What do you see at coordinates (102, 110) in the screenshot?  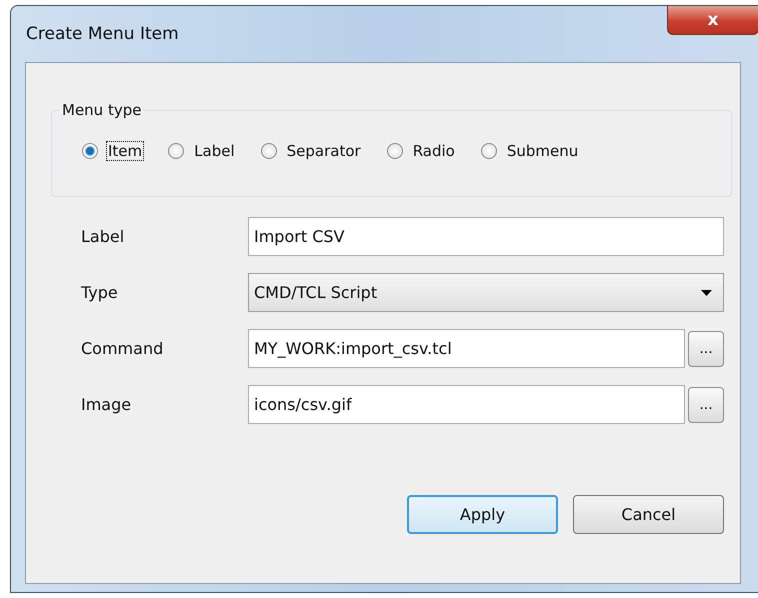 I see `group-legend: Menu type` at bounding box center [102, 110].